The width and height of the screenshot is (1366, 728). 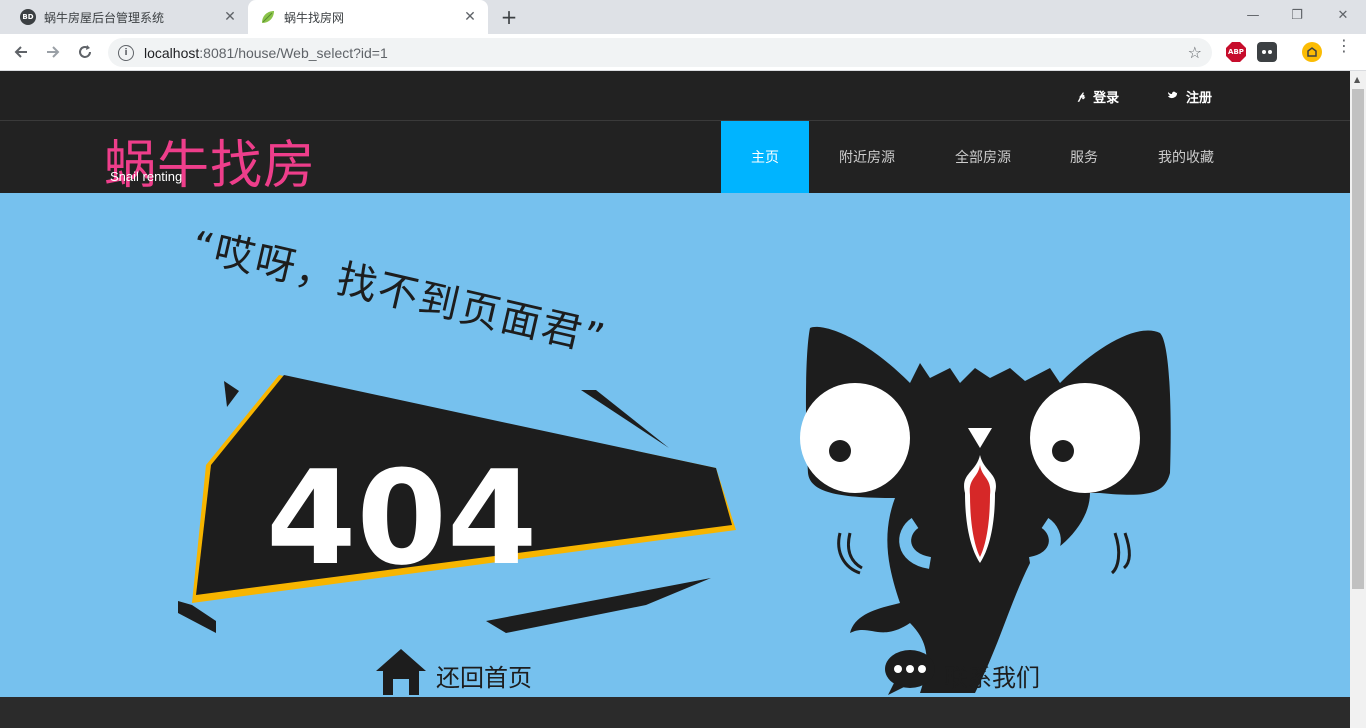 I want to click on nav-all-houses: 全部房源, so click(x=983, y=157).